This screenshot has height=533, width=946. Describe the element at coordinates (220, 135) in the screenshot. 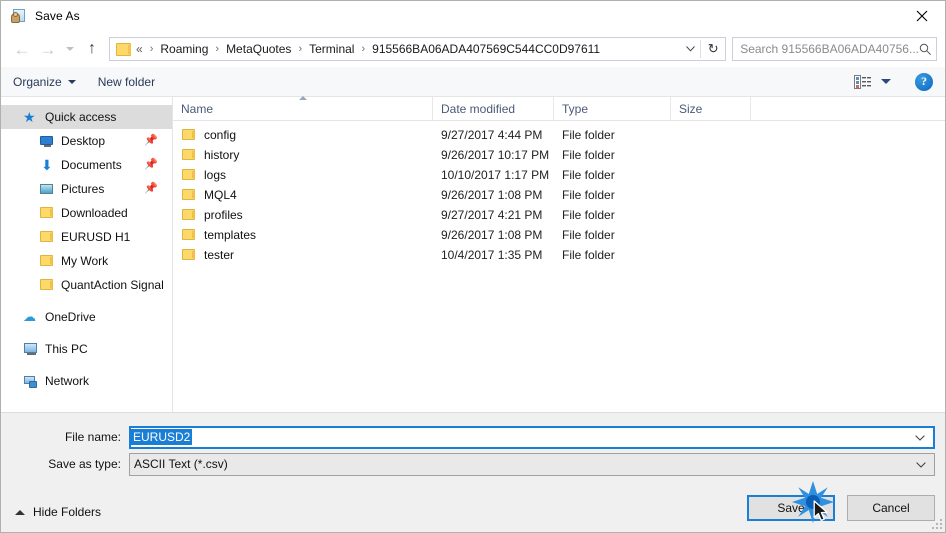

I see `file-name: config` at that location.